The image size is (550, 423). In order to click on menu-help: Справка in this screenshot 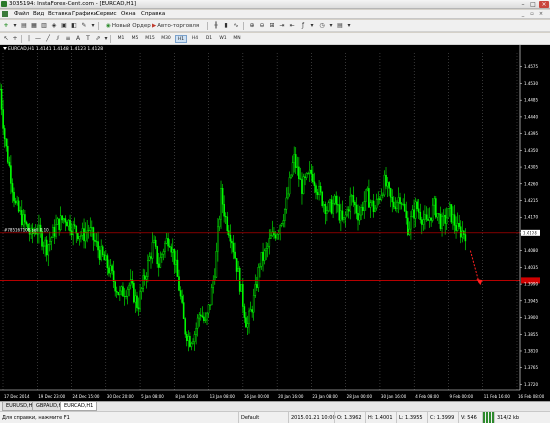, I will do `click(153, 14)`.